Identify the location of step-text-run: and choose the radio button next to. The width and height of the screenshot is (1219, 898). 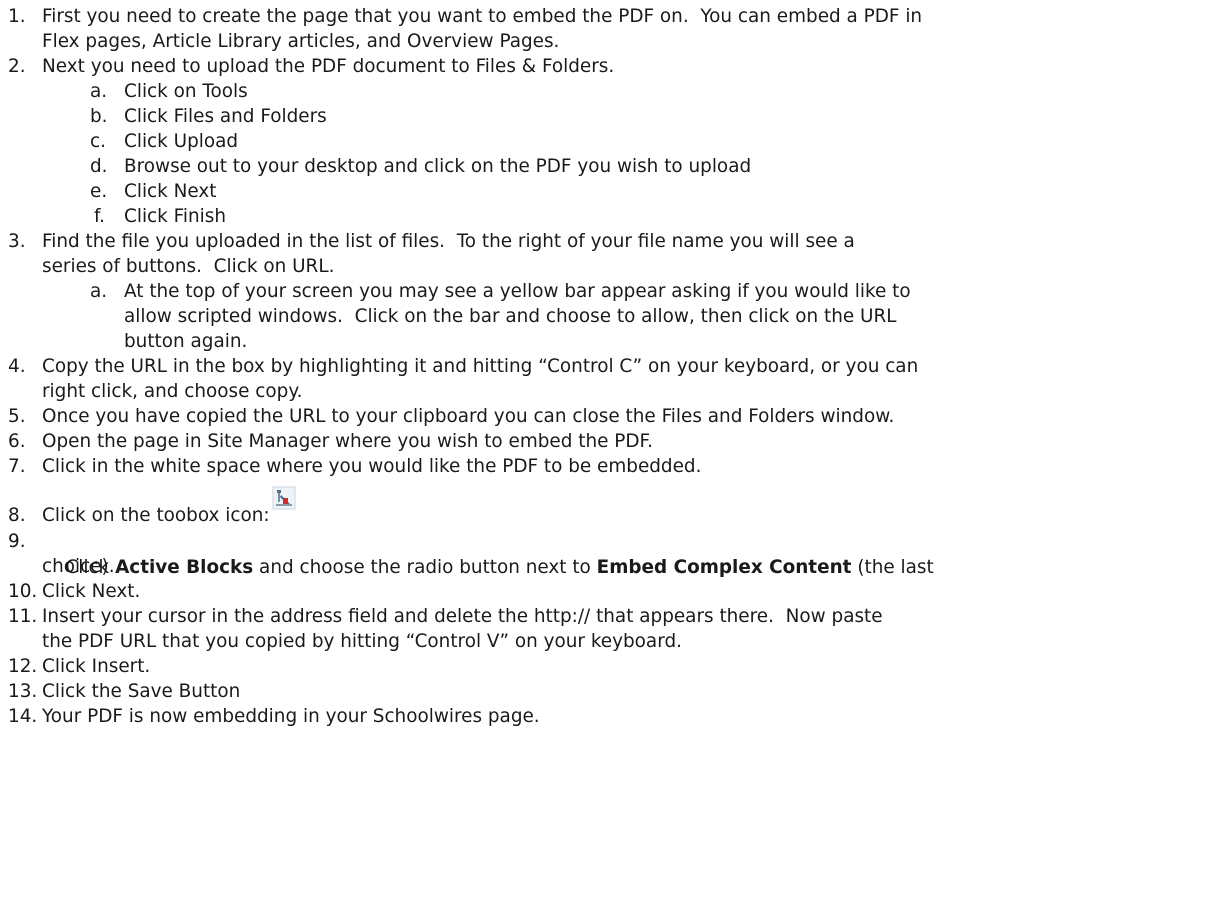
(425, 567).